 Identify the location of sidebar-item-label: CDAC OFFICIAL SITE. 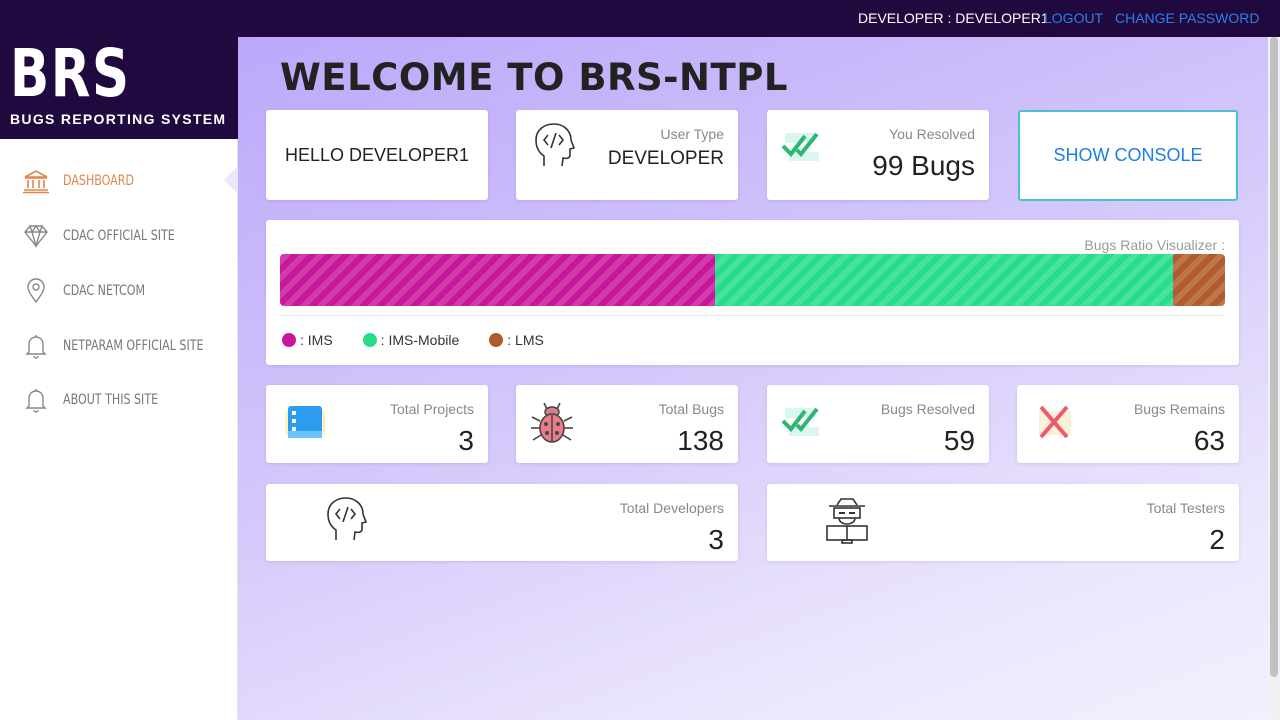
(119, 236).